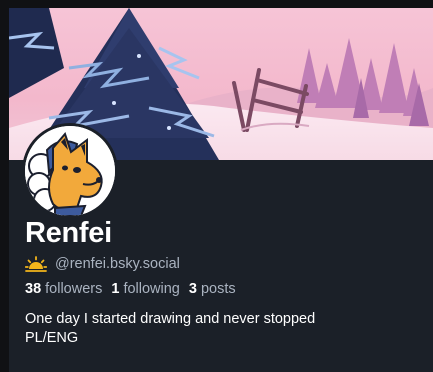  I want to click on followers-count: 38, so click(33, 289).